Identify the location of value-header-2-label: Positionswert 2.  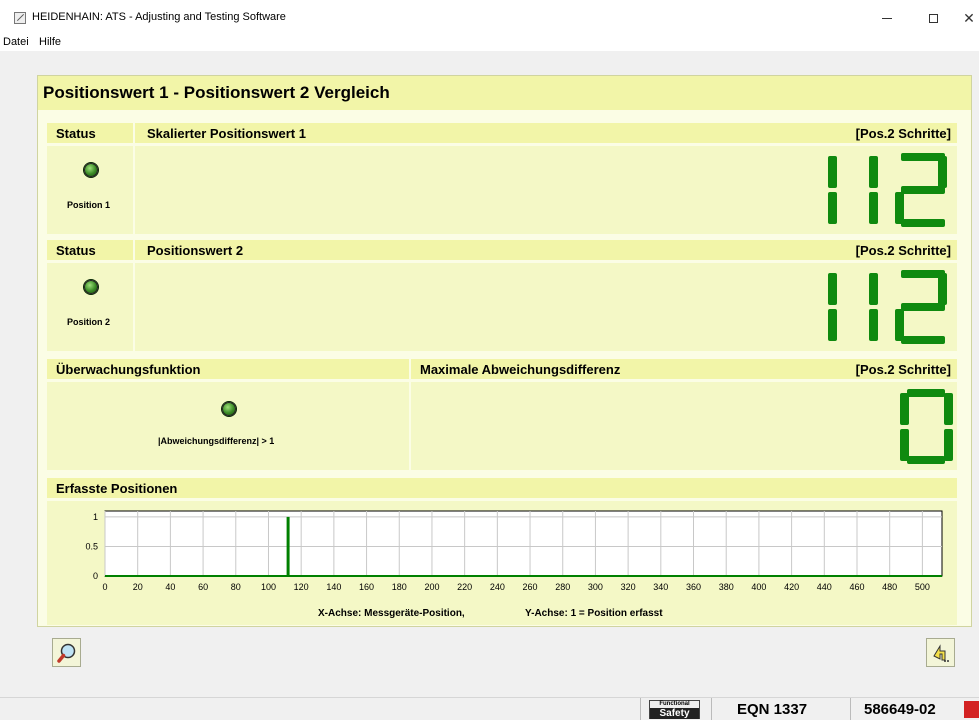
(195, 250).